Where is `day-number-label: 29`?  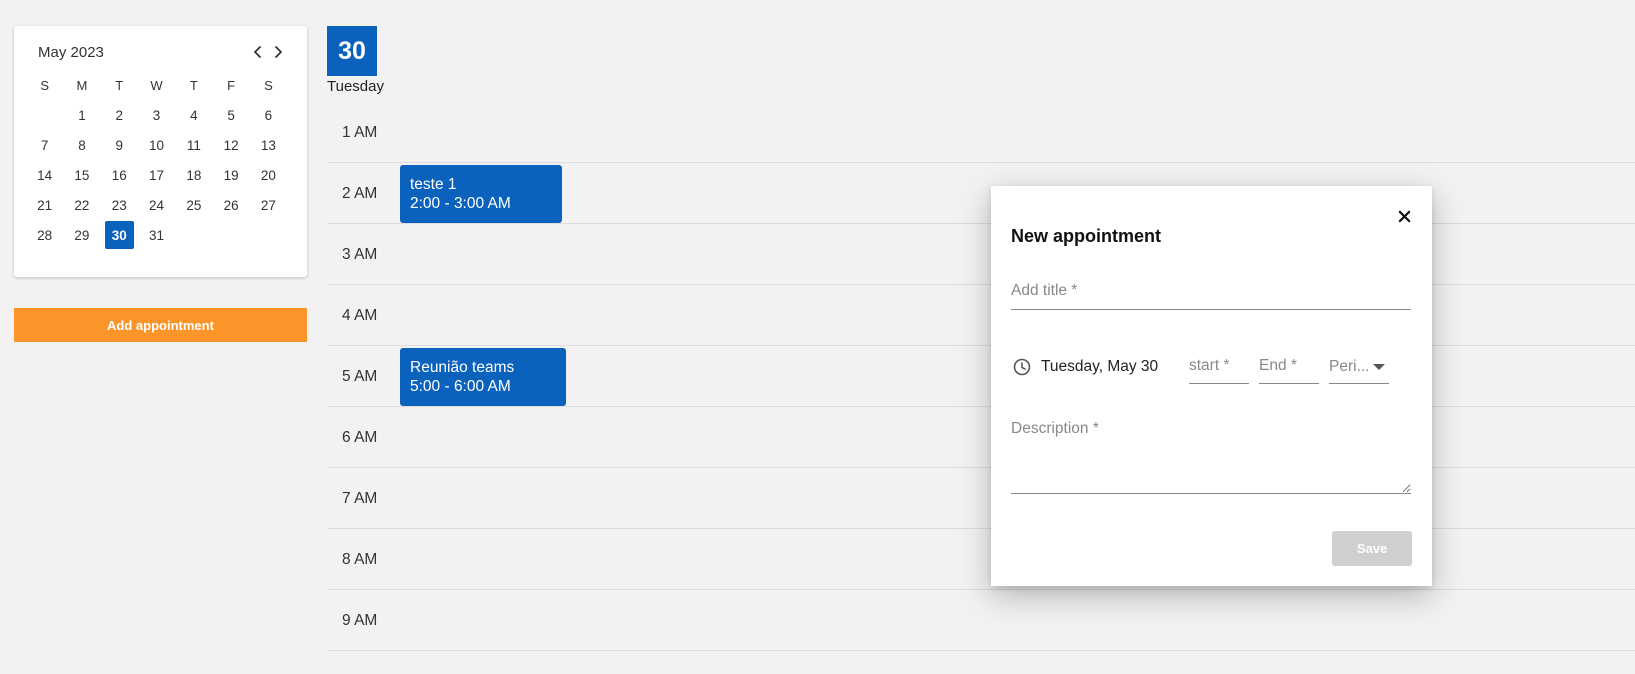
day-number-label: 29 is located at coordinates (82, 235).